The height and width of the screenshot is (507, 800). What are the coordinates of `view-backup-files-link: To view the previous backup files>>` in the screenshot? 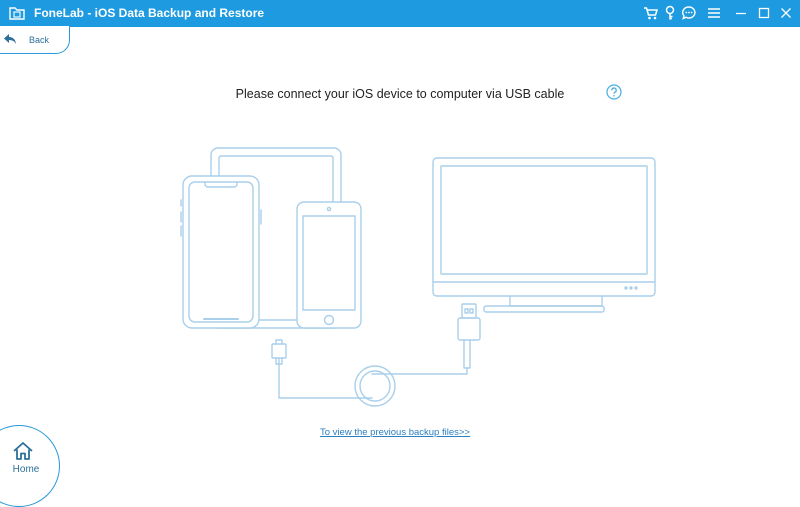 It's located at (395, 432).